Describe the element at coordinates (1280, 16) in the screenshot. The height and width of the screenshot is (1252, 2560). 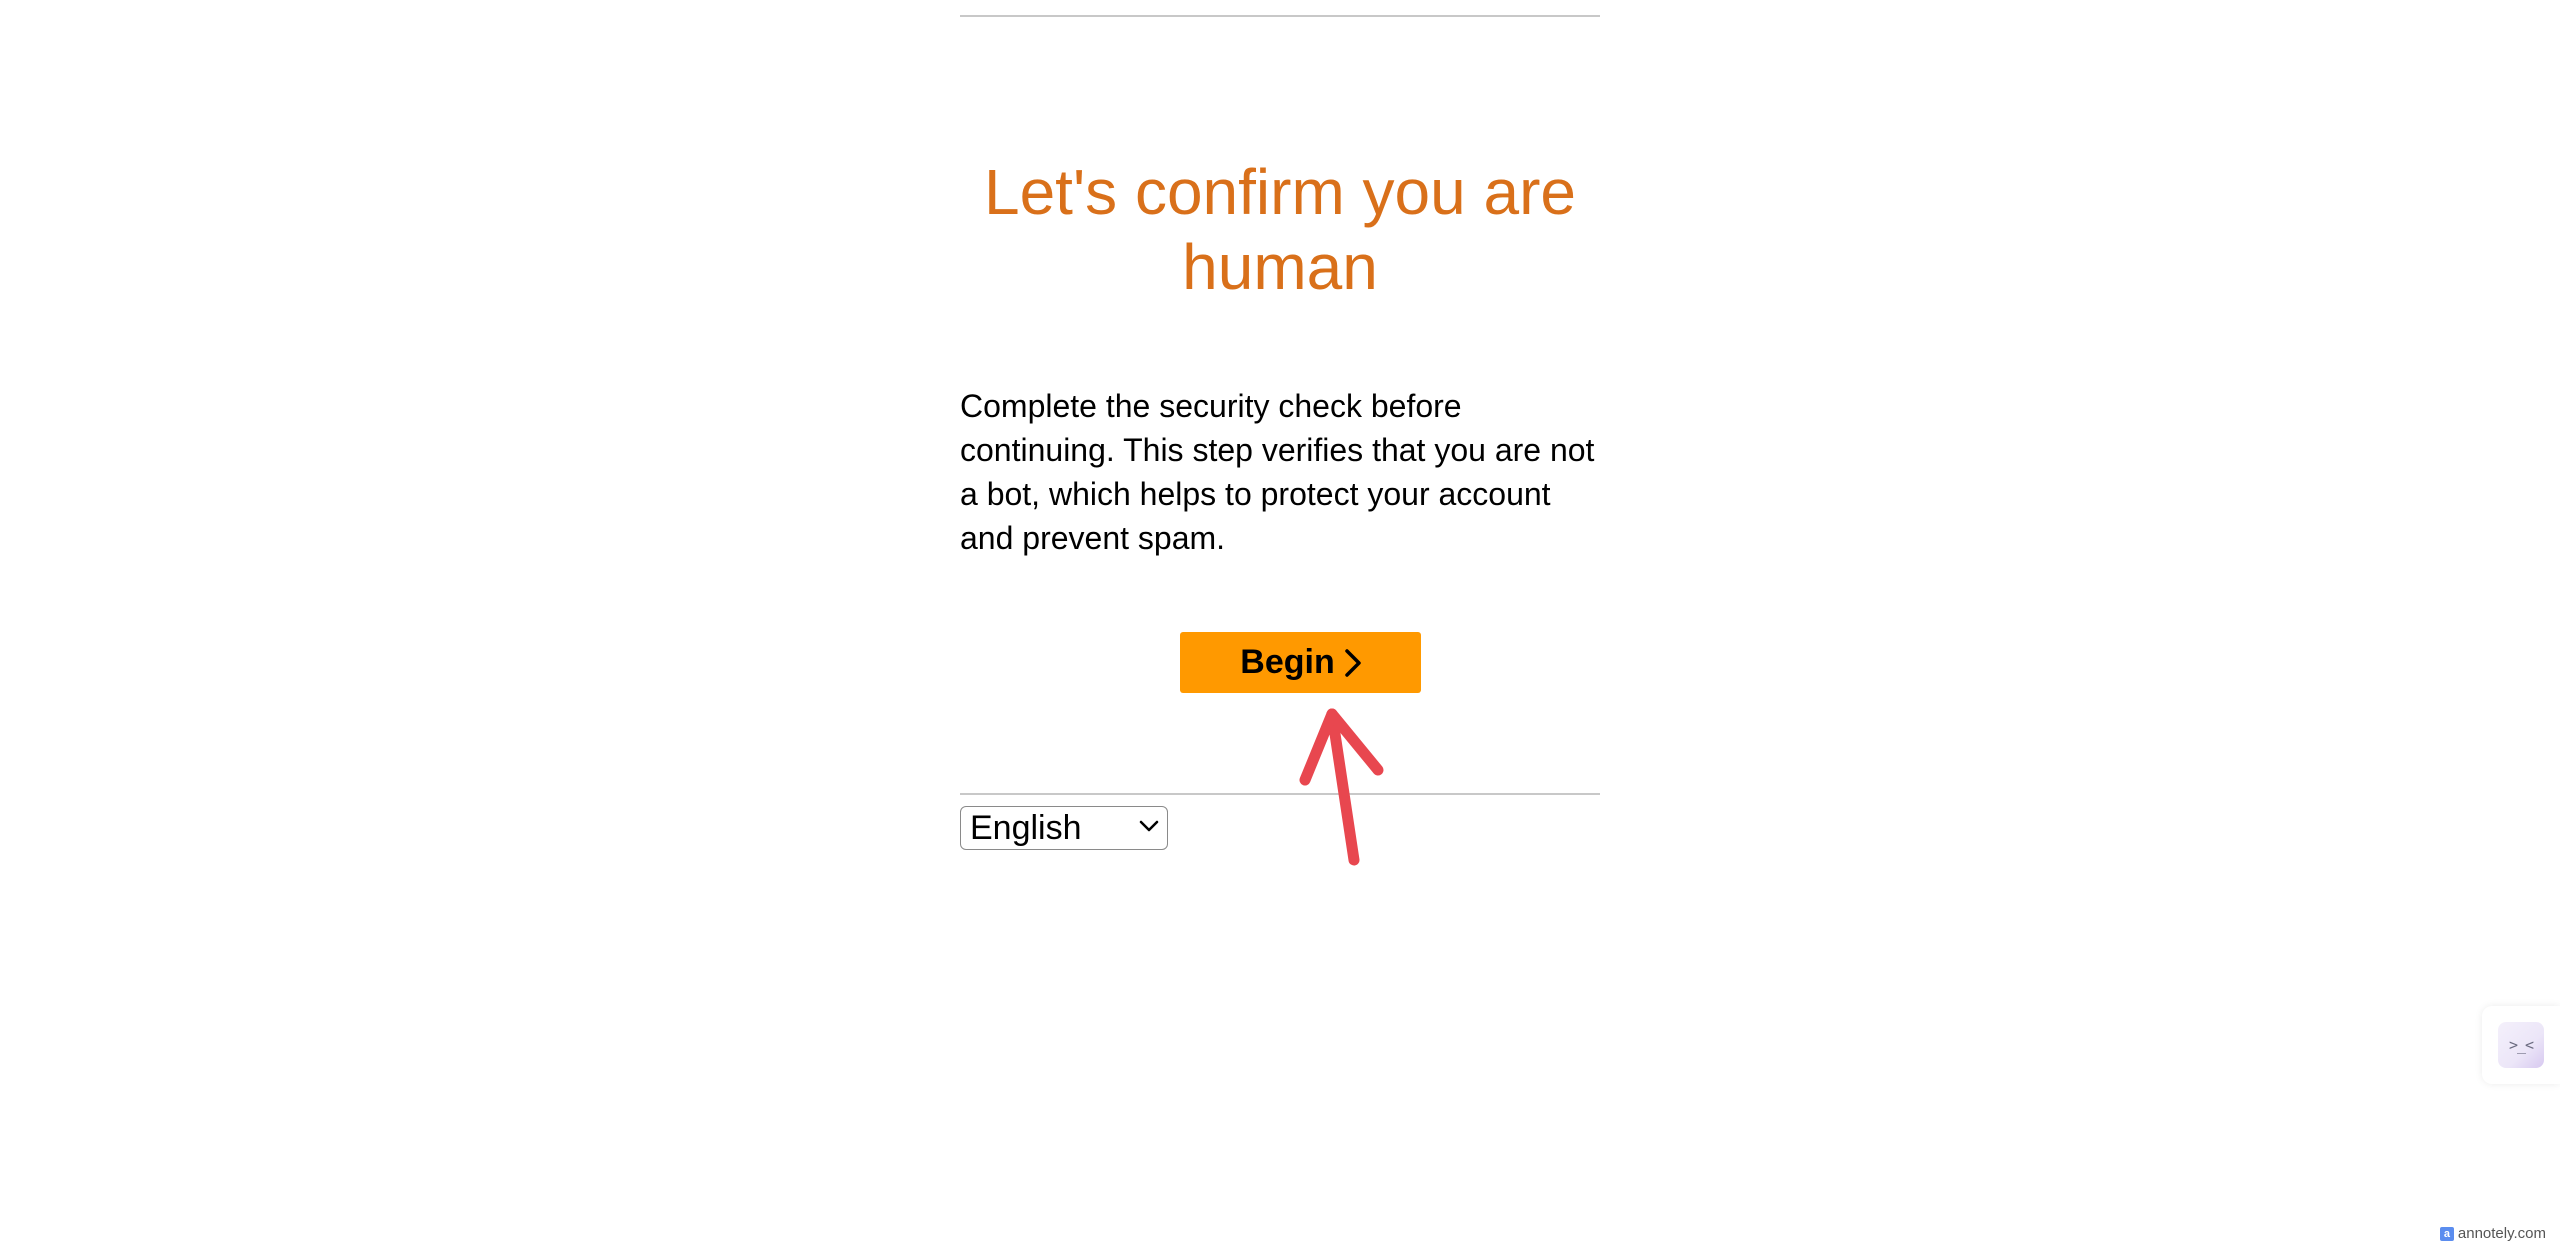
I see `top-divider` at that location.